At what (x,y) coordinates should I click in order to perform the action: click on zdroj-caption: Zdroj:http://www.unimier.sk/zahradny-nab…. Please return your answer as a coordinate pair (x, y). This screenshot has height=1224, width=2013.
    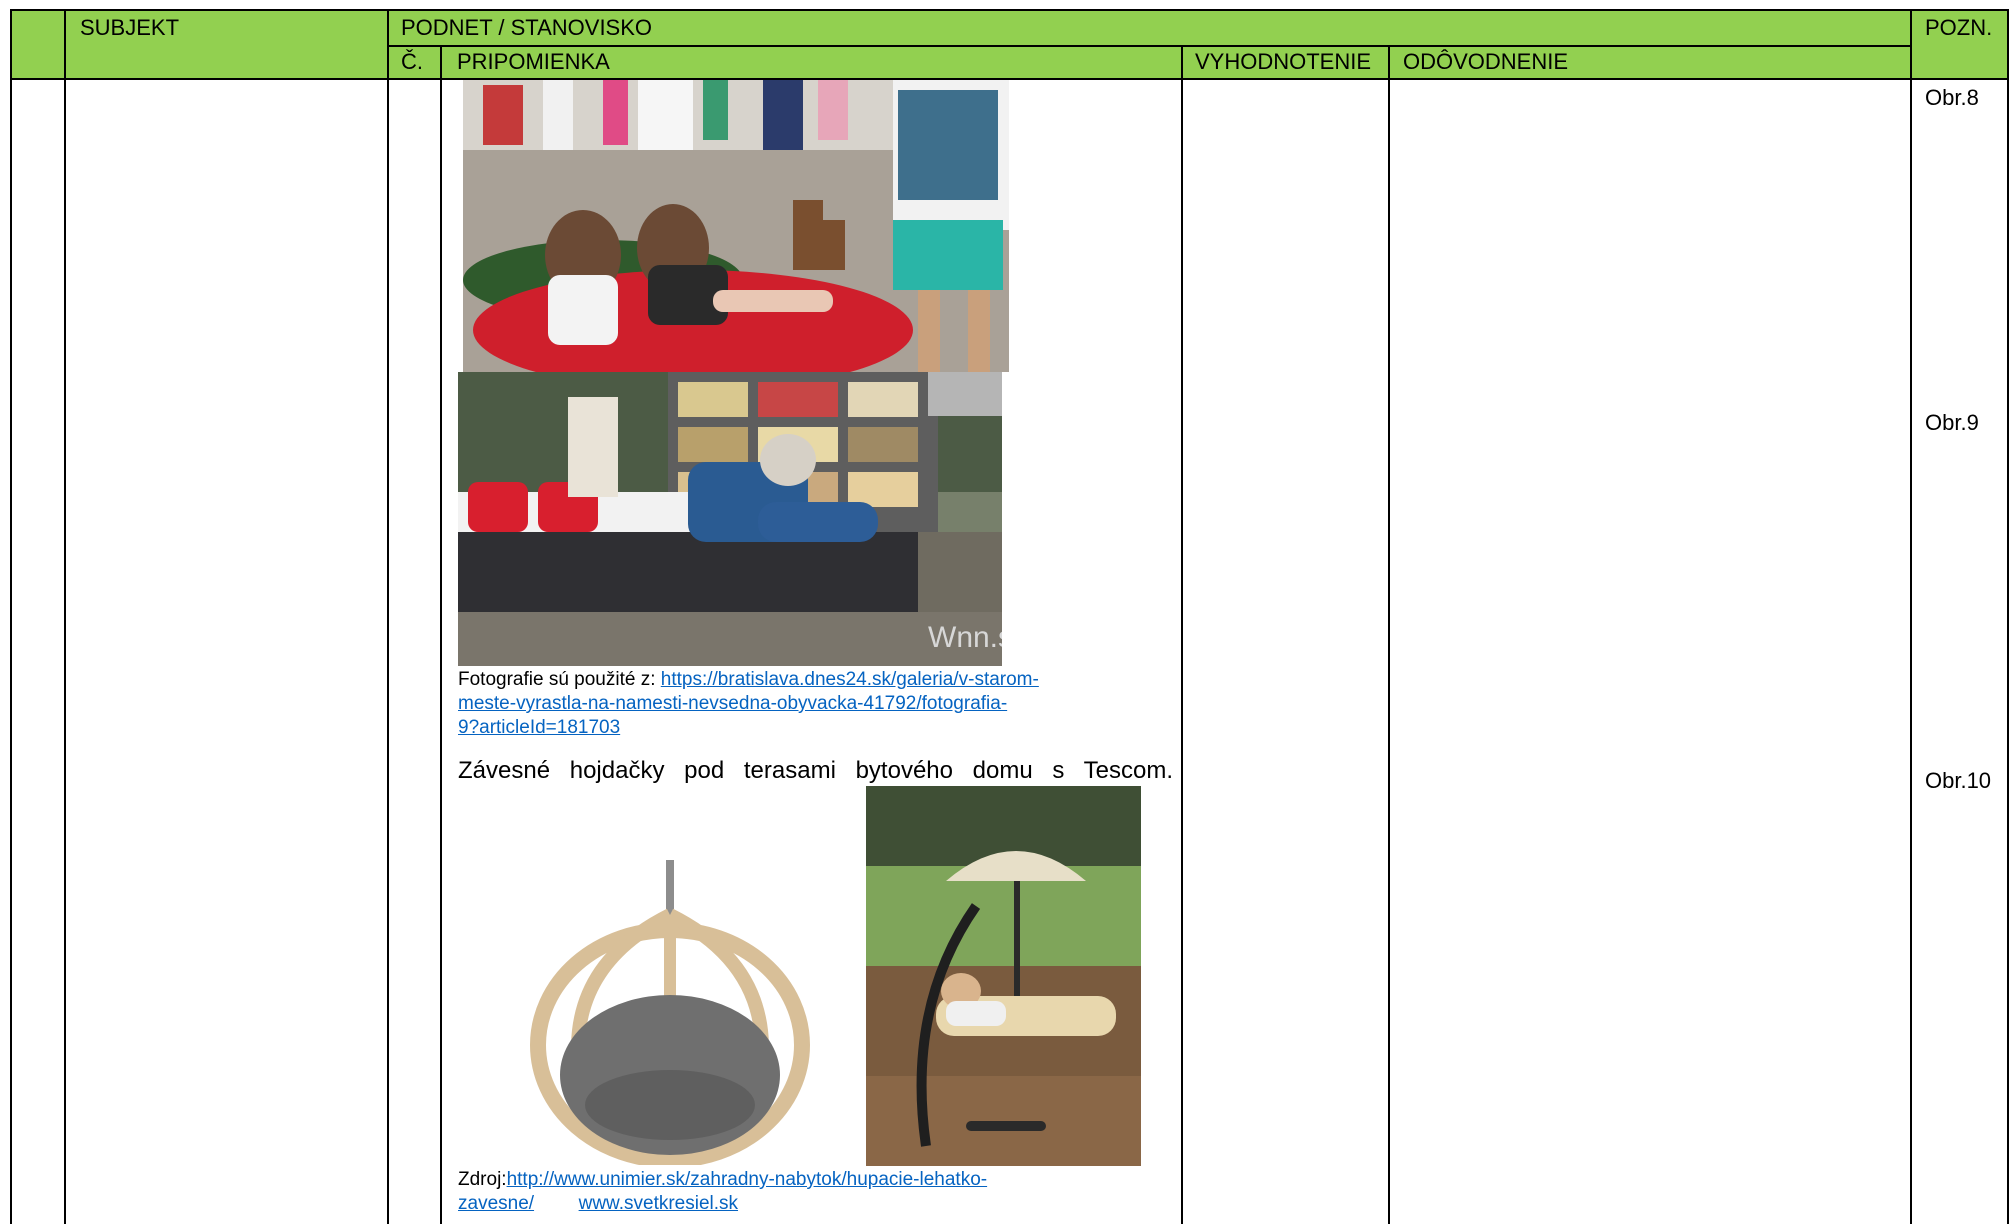
    Looking at the image, I should click on (818, 1192).